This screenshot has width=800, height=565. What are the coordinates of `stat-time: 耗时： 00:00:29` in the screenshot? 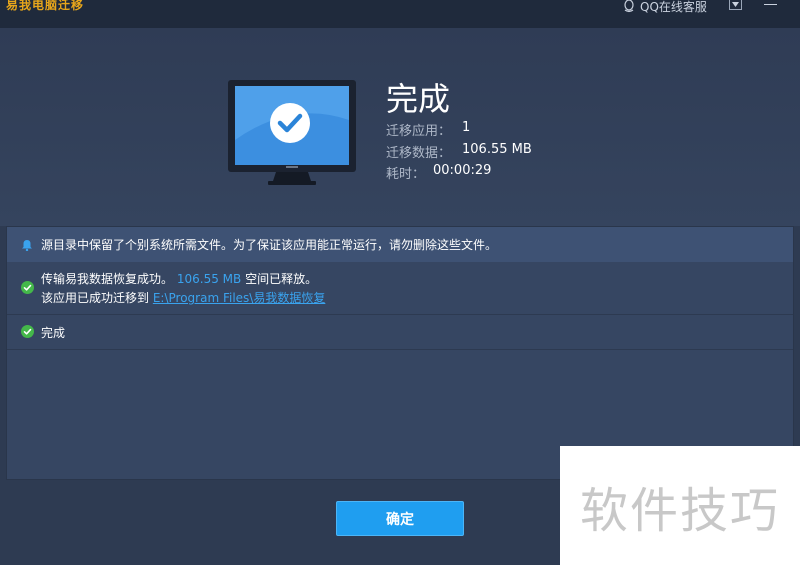 It's located at (438, 172).